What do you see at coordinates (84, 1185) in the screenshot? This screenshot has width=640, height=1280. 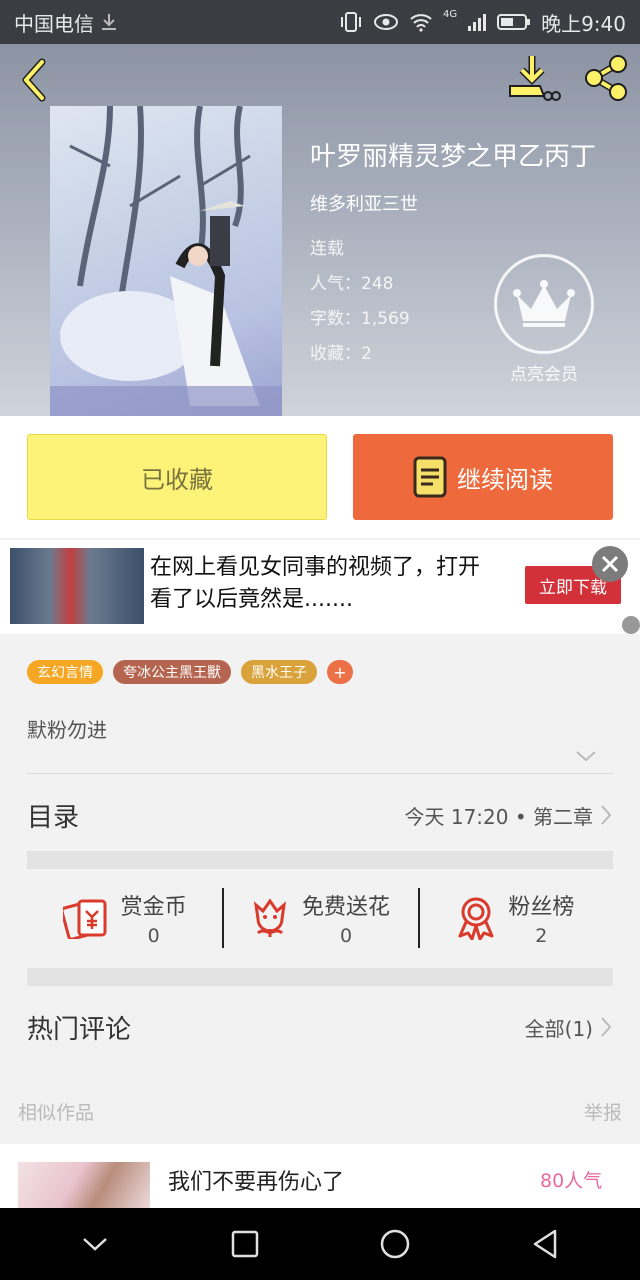 I see `similar-work-cover` at bounding box center [84, 1185].